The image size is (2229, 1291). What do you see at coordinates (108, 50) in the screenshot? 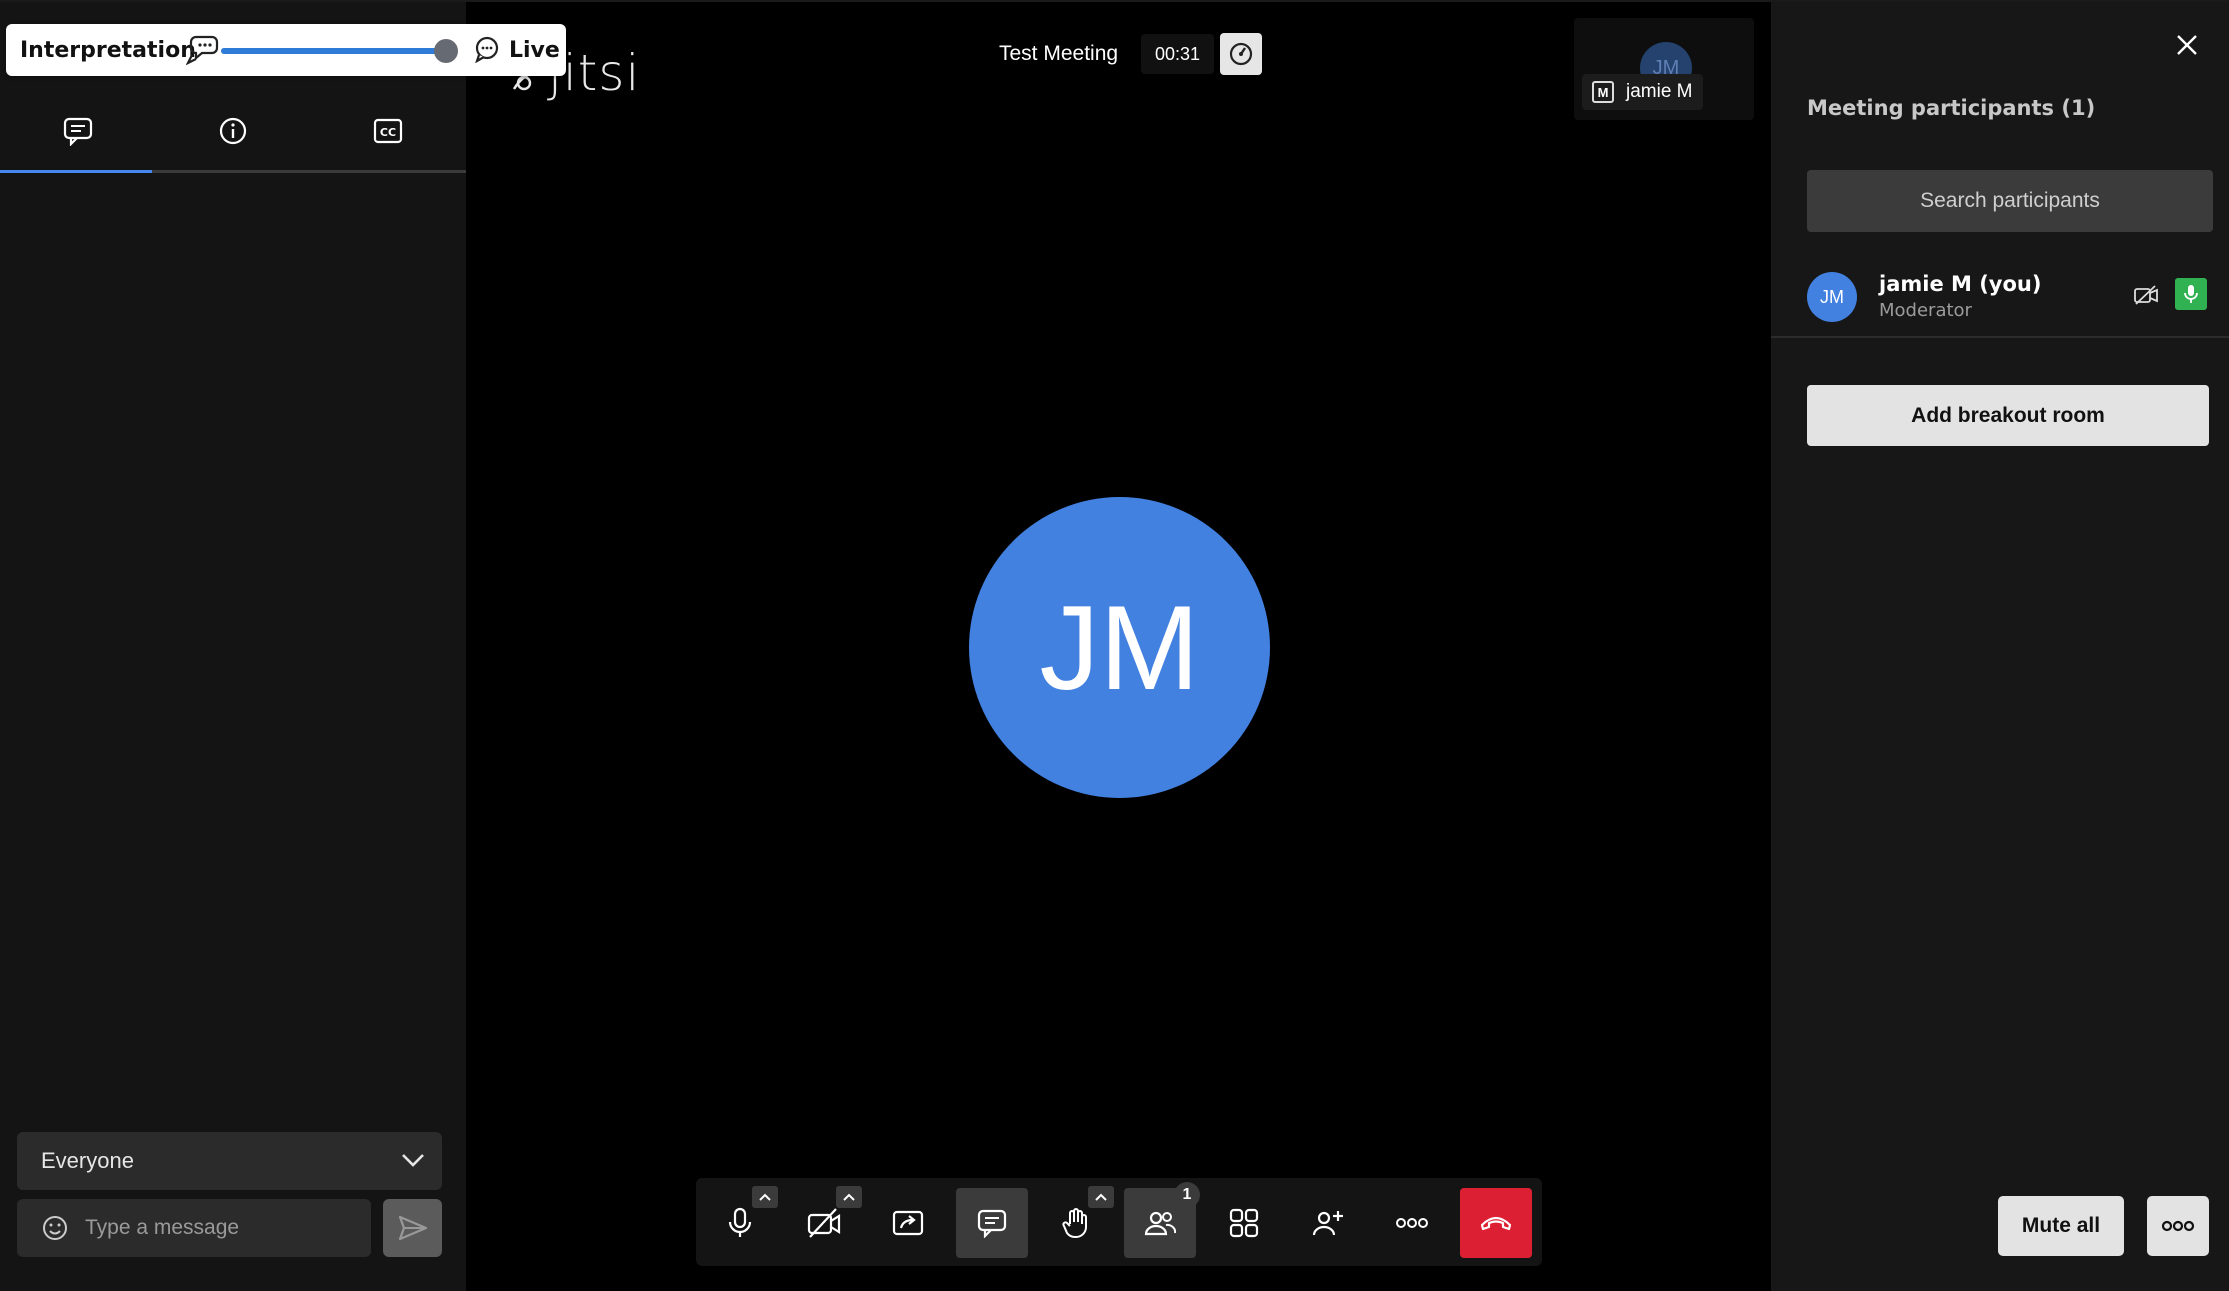
I see `interpretation-label: Interpretation` at bounding box center [108, 50].